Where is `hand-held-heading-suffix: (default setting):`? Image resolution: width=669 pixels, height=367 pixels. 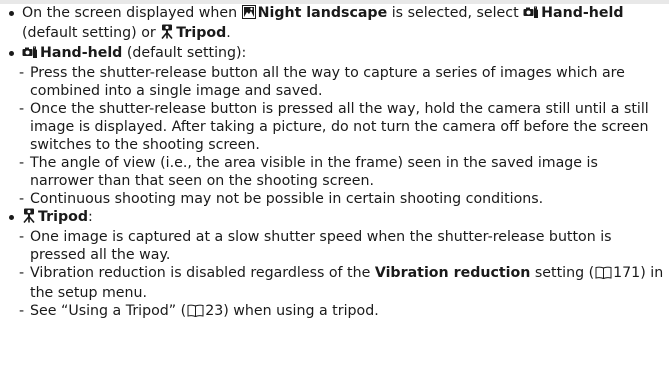 hand-held-heading-suffix: (default setting): is located at coordinates (184, 53).